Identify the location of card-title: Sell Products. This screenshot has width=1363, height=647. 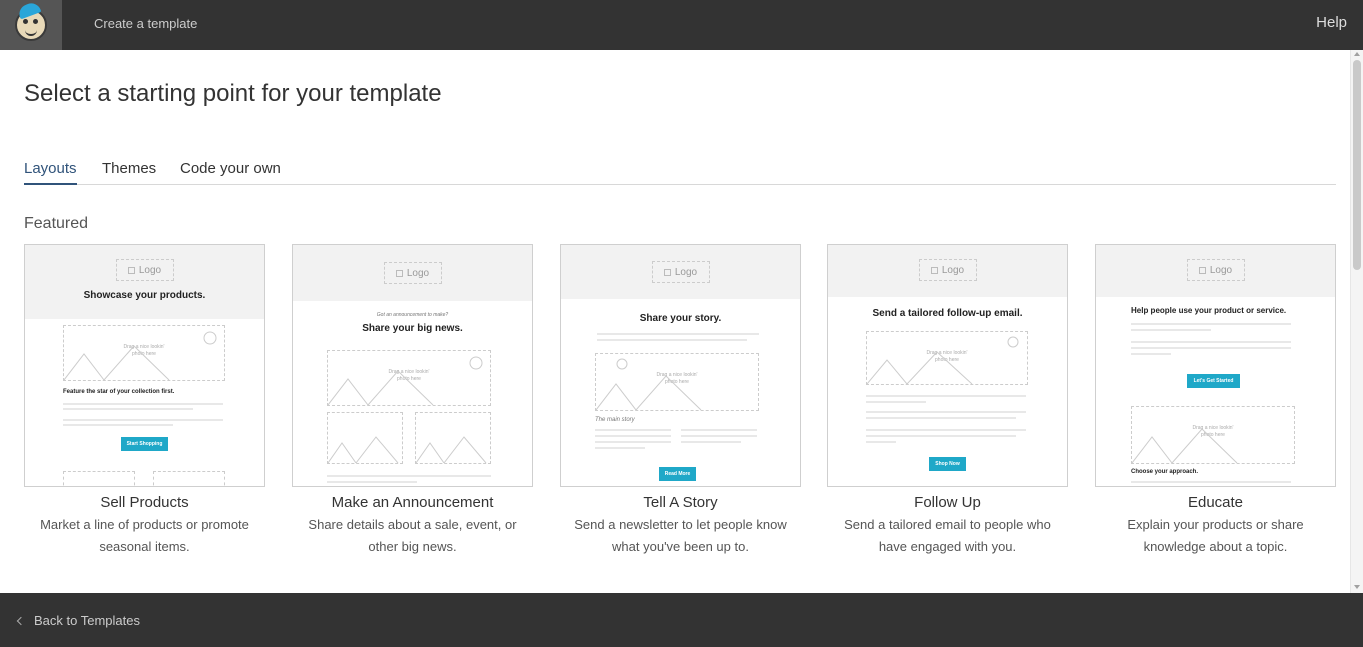
(144, 502).